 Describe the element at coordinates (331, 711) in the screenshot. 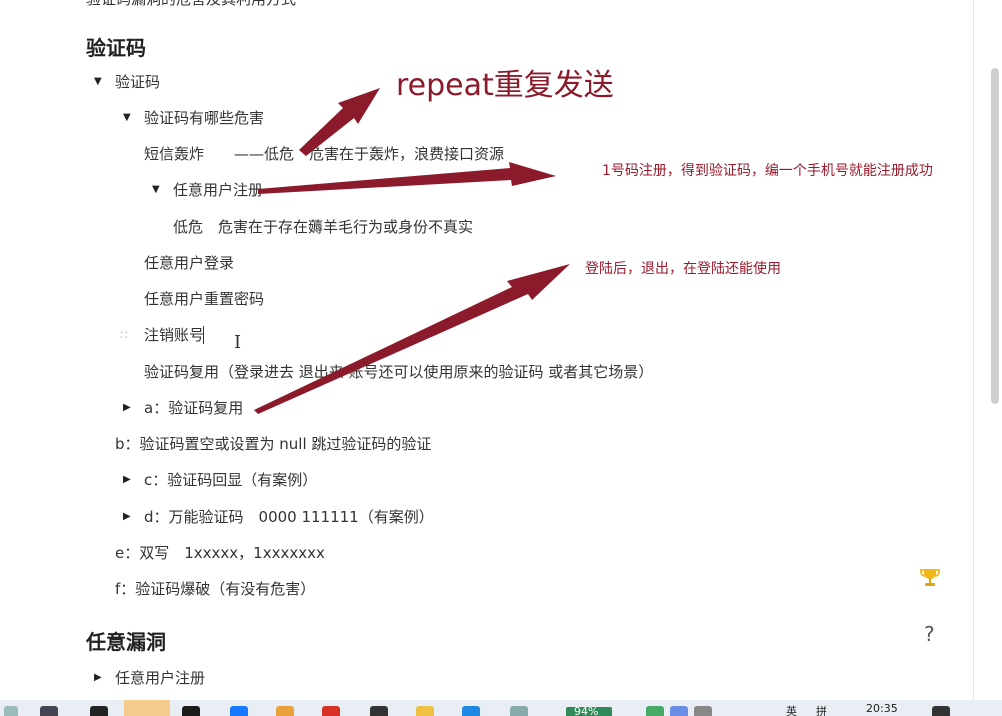

I see `office-icon` at that location.